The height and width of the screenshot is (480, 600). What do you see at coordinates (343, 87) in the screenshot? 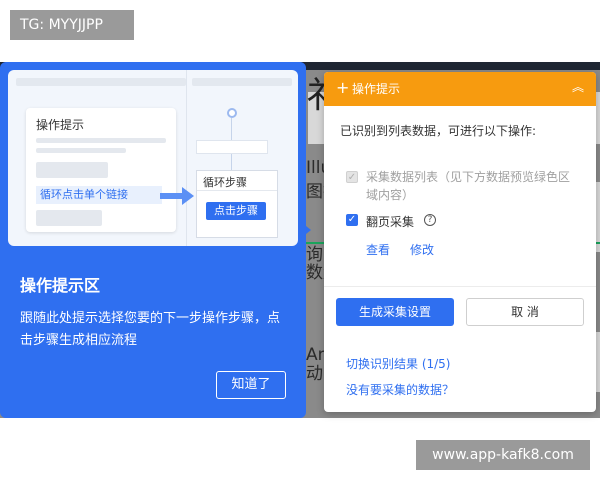
I see `plus-icon: +` at bounding box center [343, 87].